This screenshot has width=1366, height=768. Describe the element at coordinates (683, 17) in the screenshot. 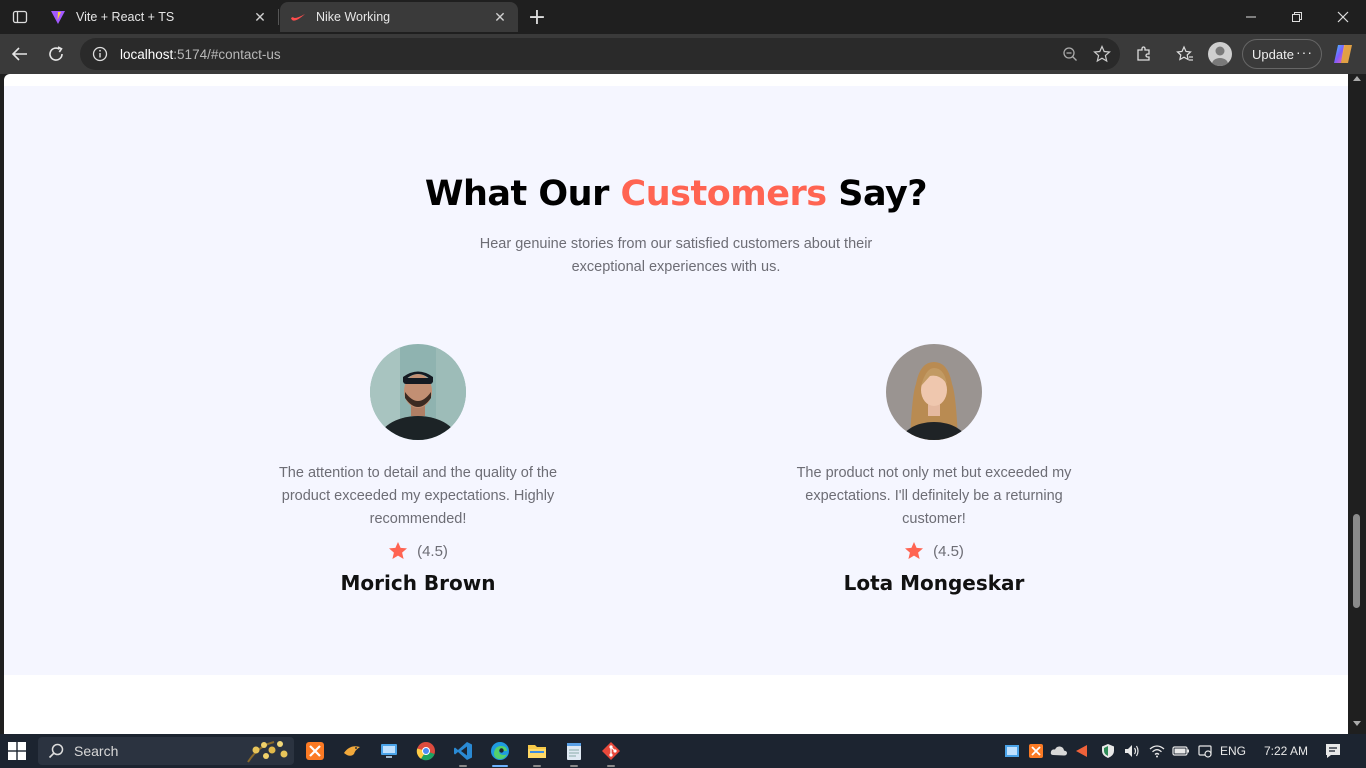

I see `browser-tab-bar: Vite + React + TS ✕ Nike Working ✕ +` at that location.